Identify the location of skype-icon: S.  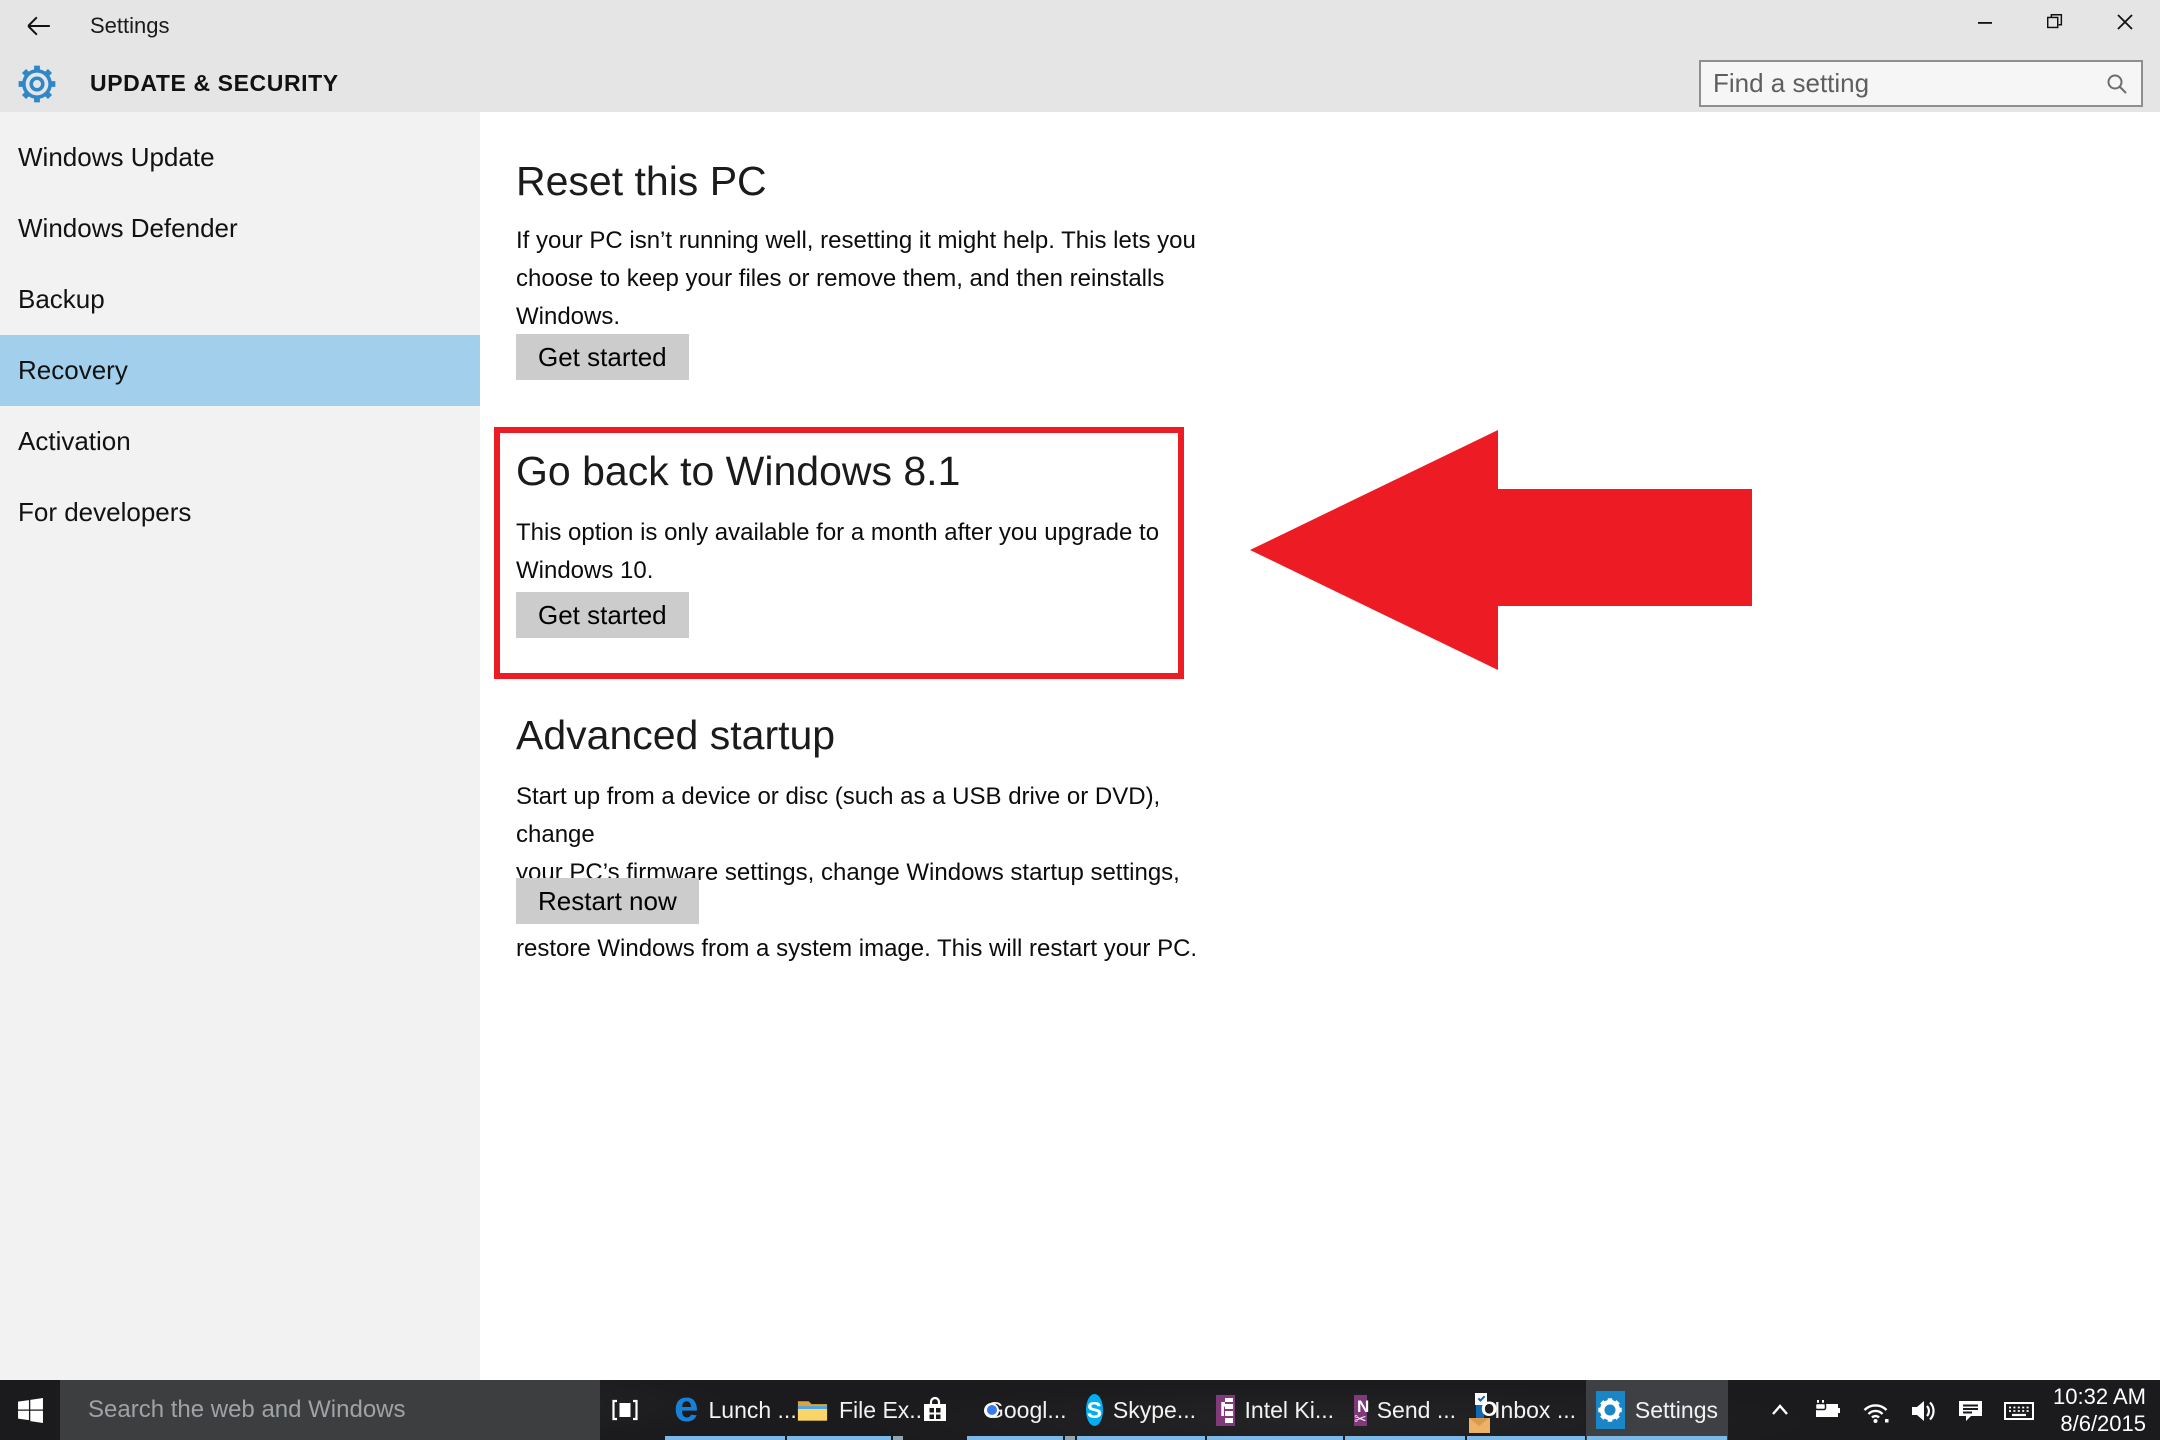
(1094, 1410).